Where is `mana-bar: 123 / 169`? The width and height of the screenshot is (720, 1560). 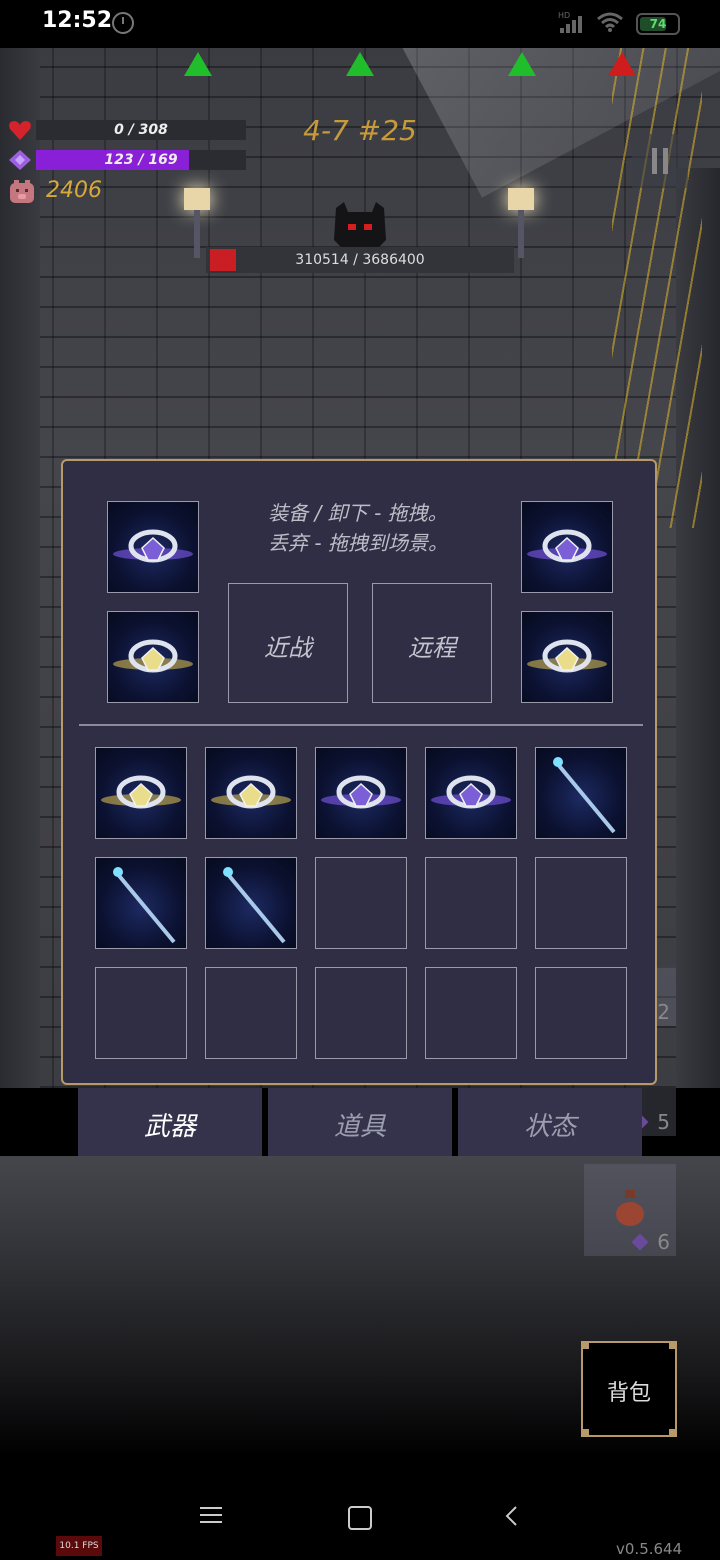 mana-bar: 123 / 169 is located at coordinates (141, 160).